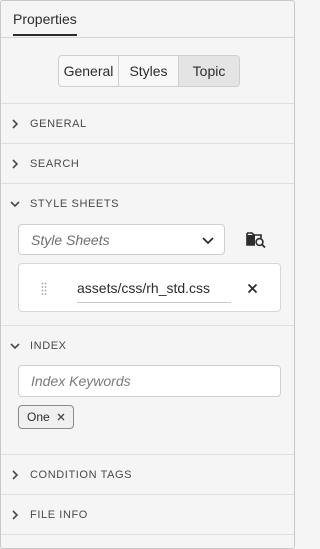 The image size is (320, 549). What do you see at coordinates (121, 239) in the screenshot?
I see `style-sheets-dropdown: Style Sheets` at bounding box center [121, 239].